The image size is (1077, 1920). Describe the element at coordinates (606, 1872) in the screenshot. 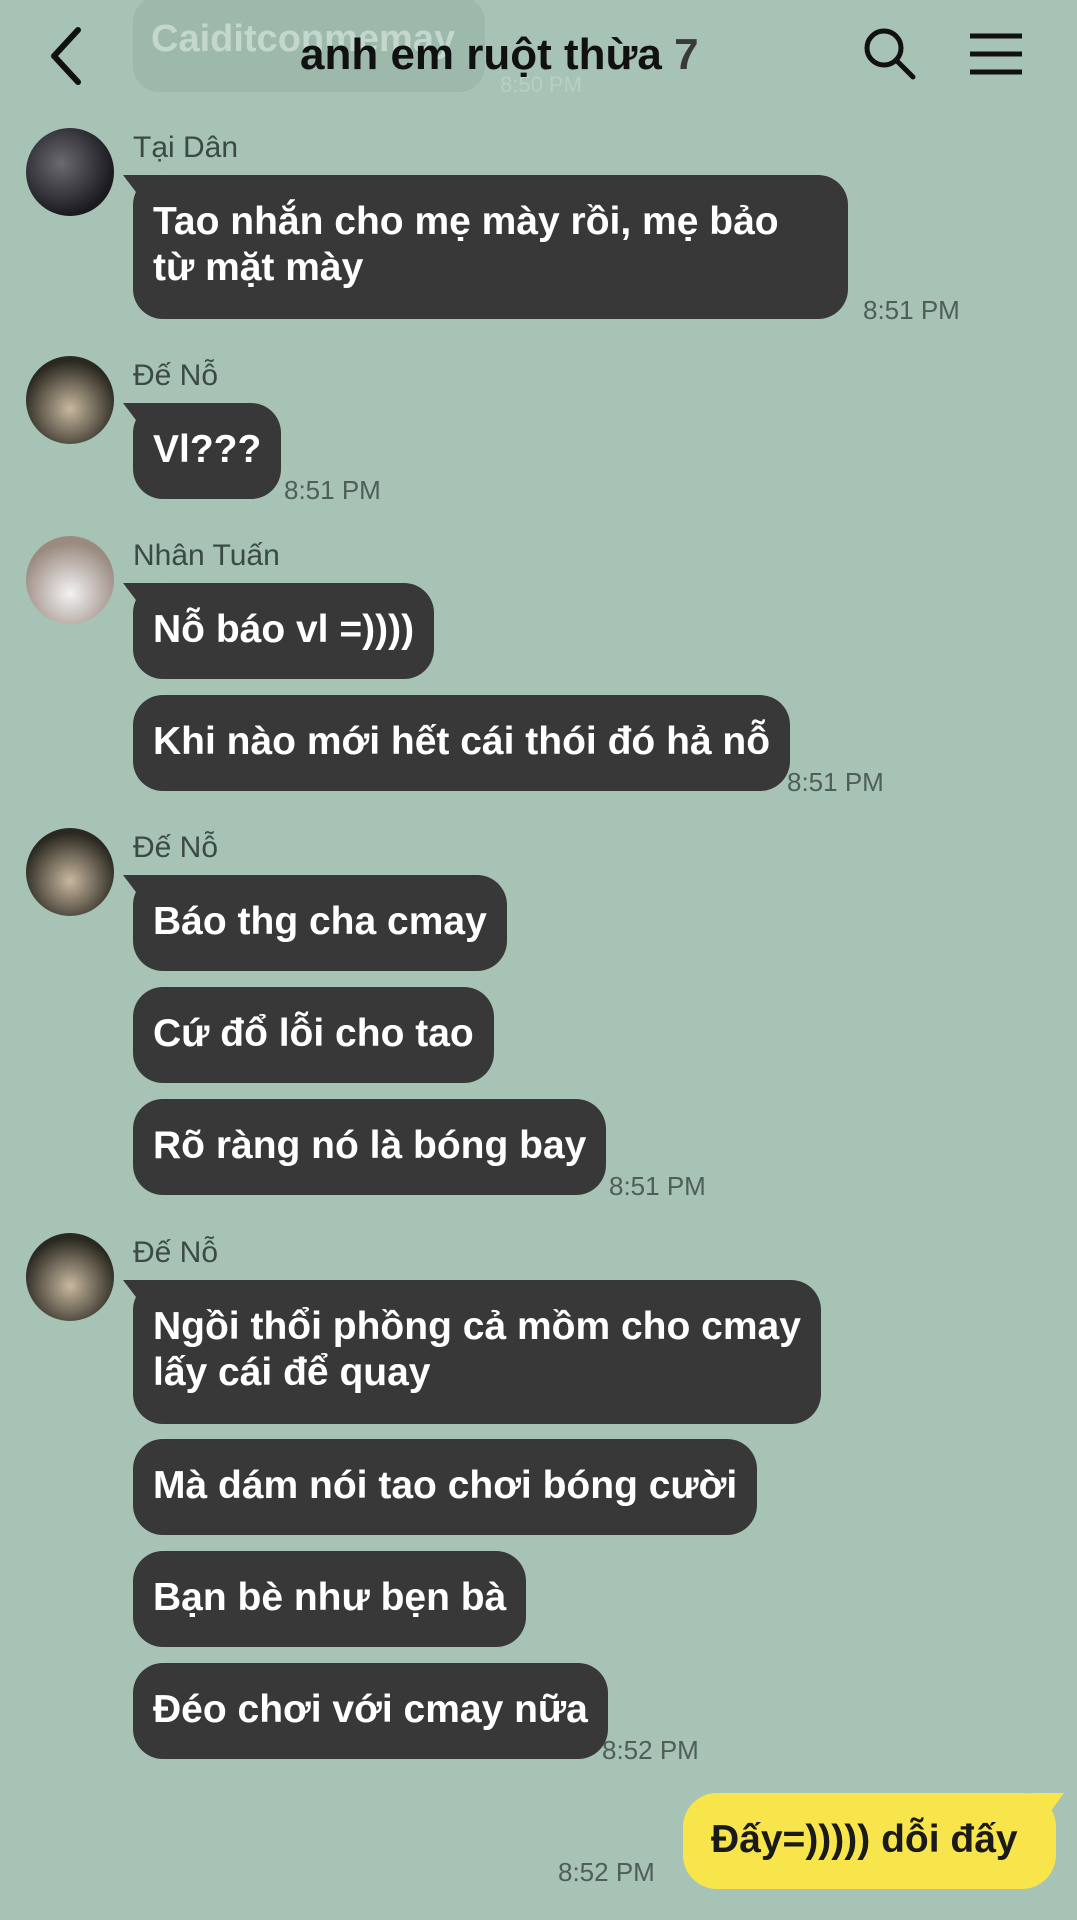

I see `my-message-time: 8:52 PM` at that location.